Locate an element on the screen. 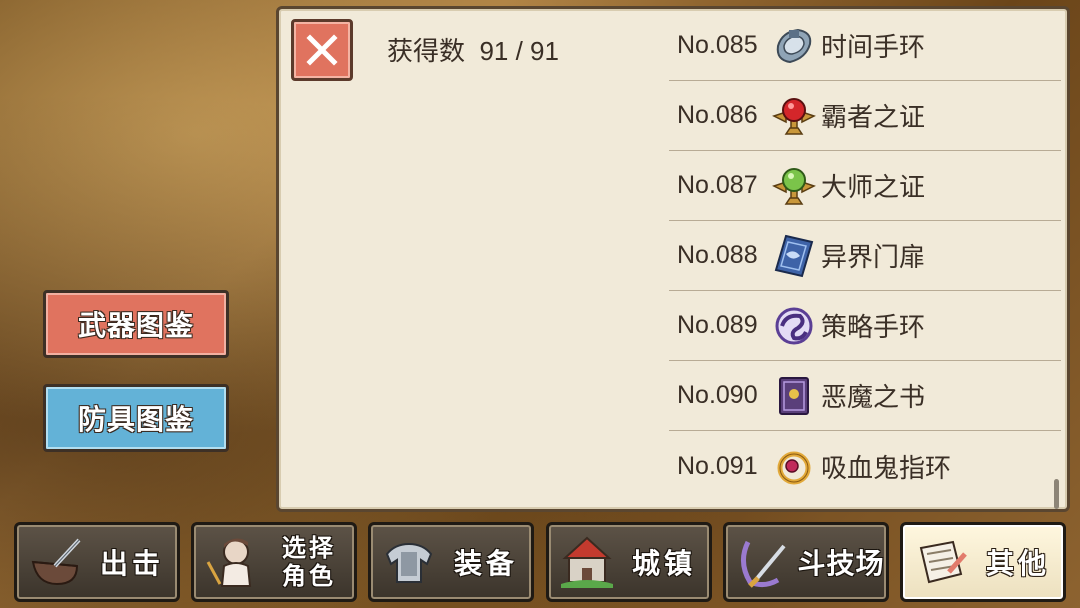 The width and height of the screenshot is (1080, 608). list-item: No.089 策略手环 is located at coordinates (865, 326).